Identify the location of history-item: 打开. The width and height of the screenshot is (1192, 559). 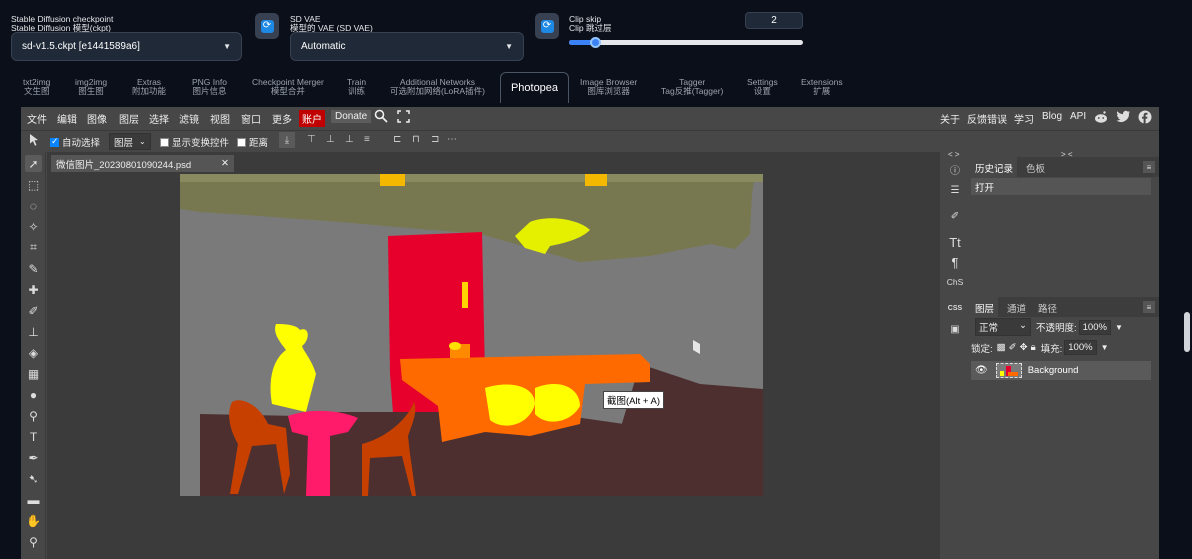
(1061, 186).